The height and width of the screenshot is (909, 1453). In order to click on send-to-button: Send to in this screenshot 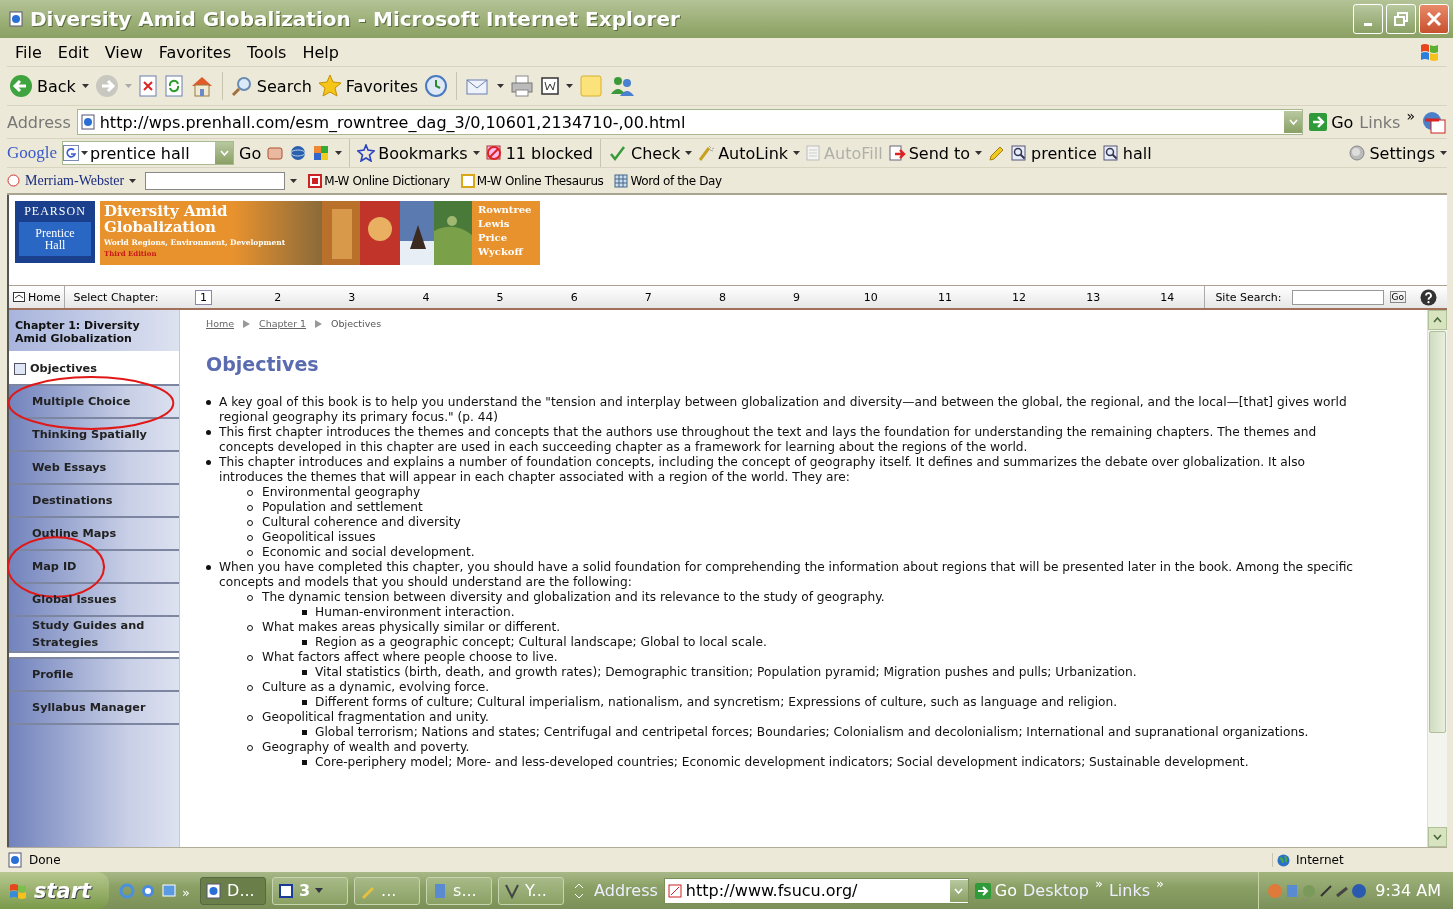, I will do `click(929, 153)`.